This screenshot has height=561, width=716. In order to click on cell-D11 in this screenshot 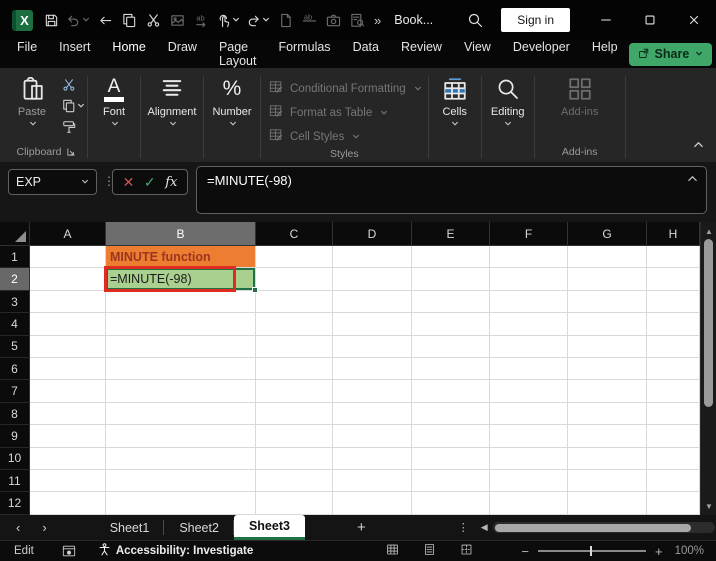, I will do `click(372, 481)`.